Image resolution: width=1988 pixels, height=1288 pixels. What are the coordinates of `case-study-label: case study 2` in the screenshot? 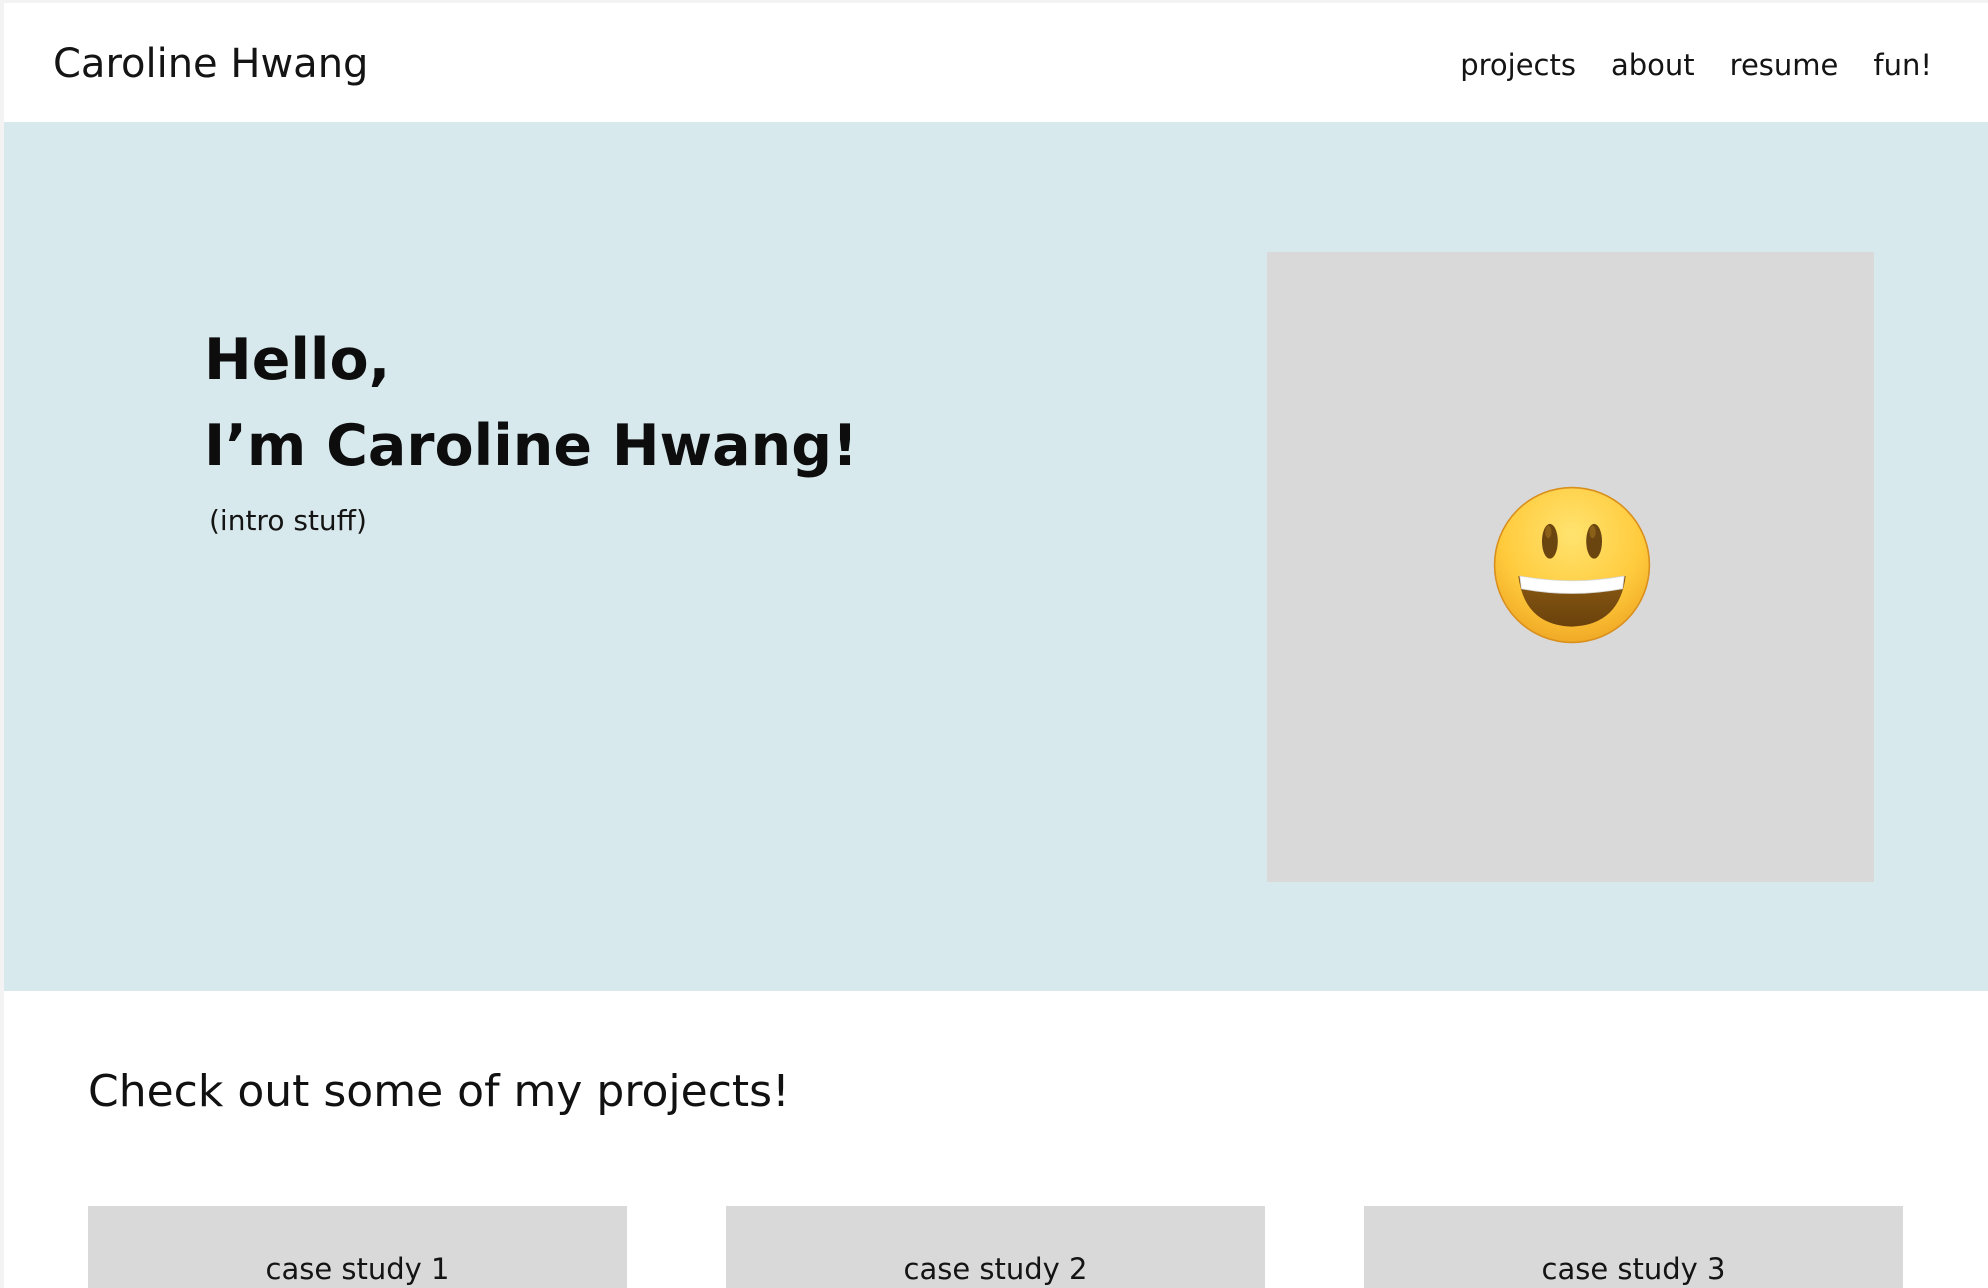 It's located at (995, 1269).